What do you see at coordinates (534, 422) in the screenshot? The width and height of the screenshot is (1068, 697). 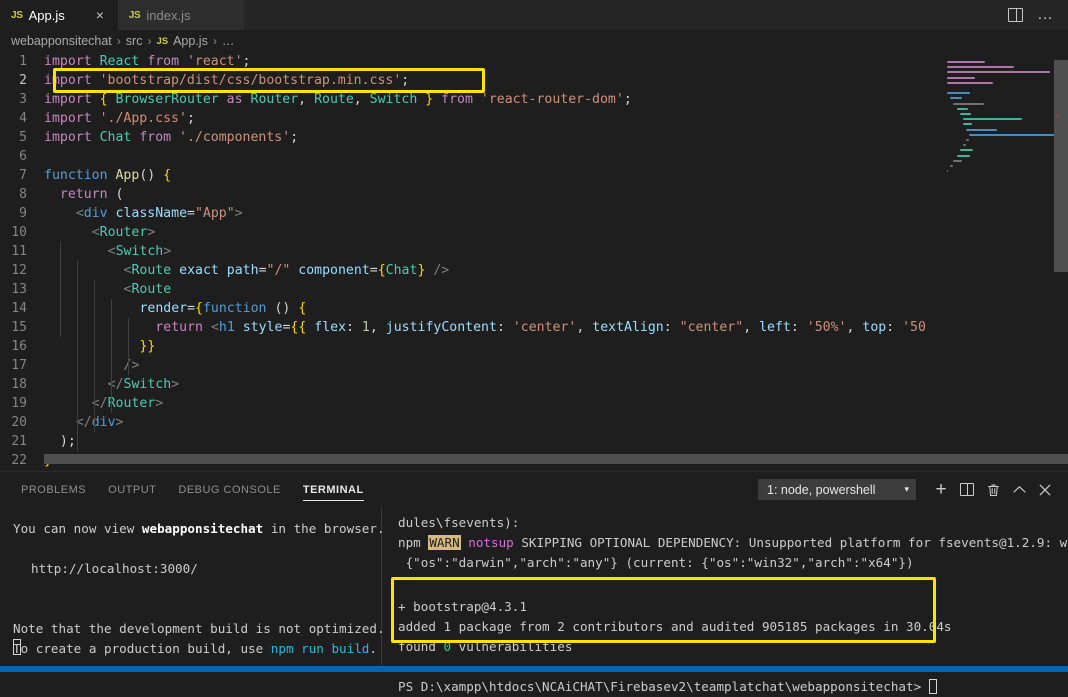 I see `code-line: 20 </div>` at bounding box center [534, 422].